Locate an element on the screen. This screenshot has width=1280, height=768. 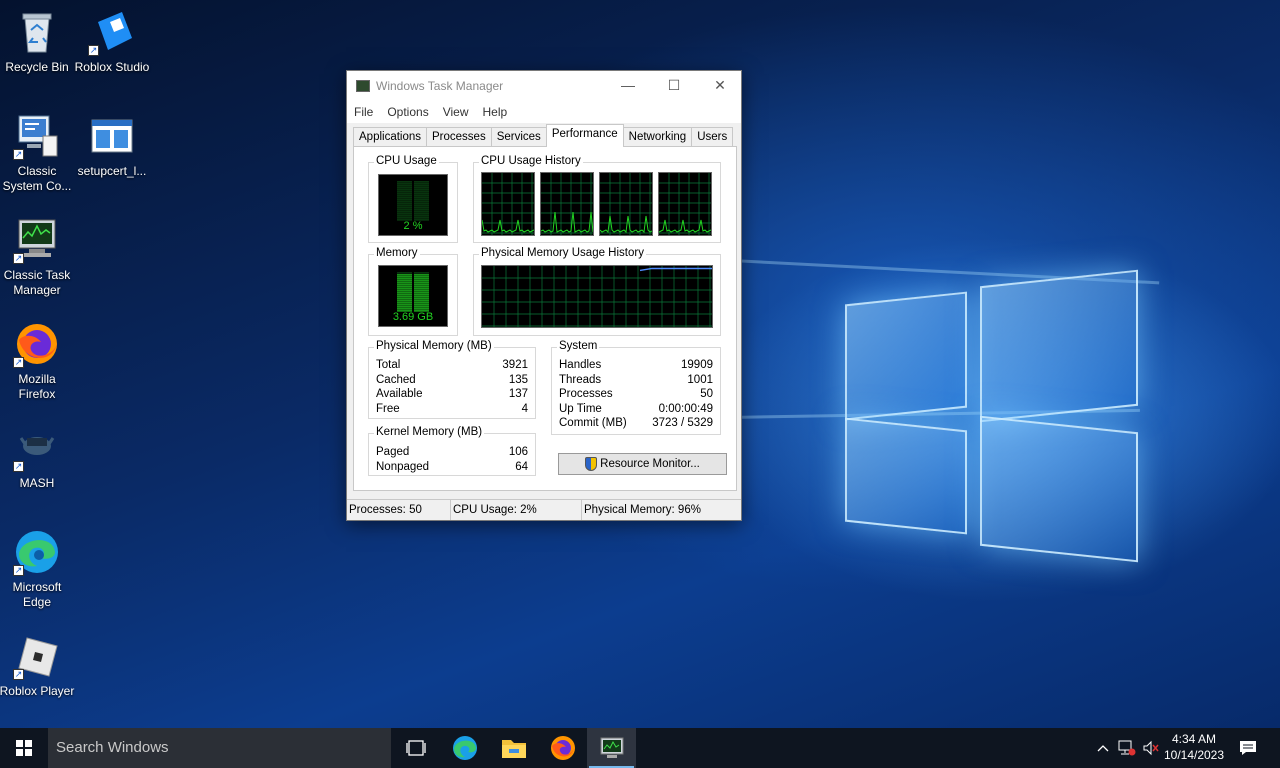
search-box: Search Windows is located at coordinates (219, 748).